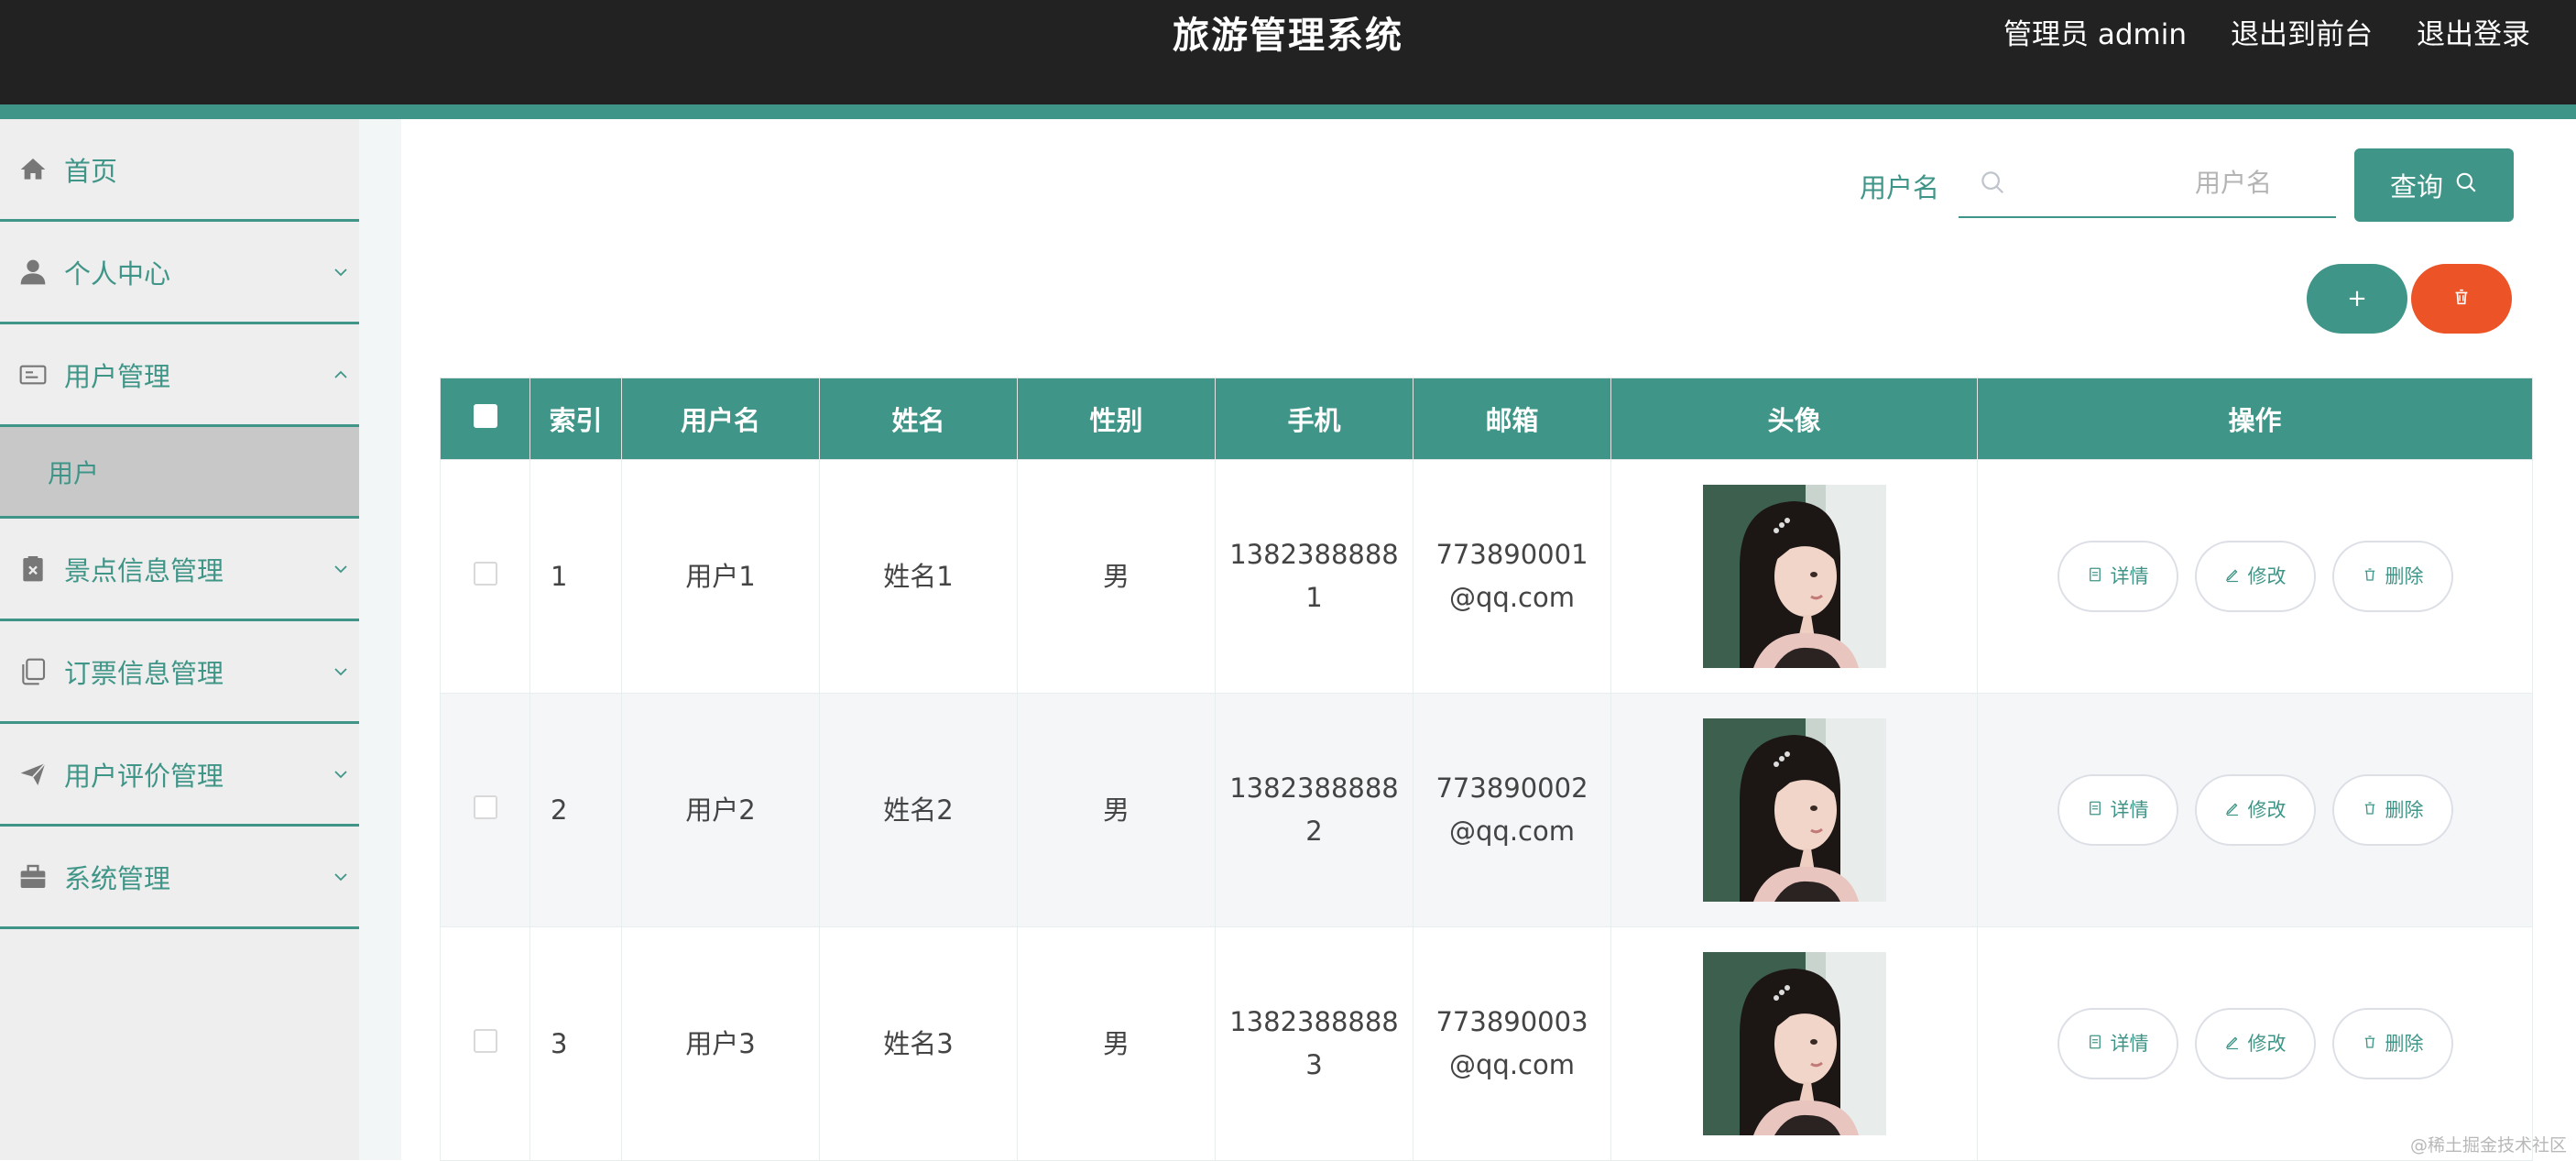  I want to click on index-cell: 3, so click(575, 1043).